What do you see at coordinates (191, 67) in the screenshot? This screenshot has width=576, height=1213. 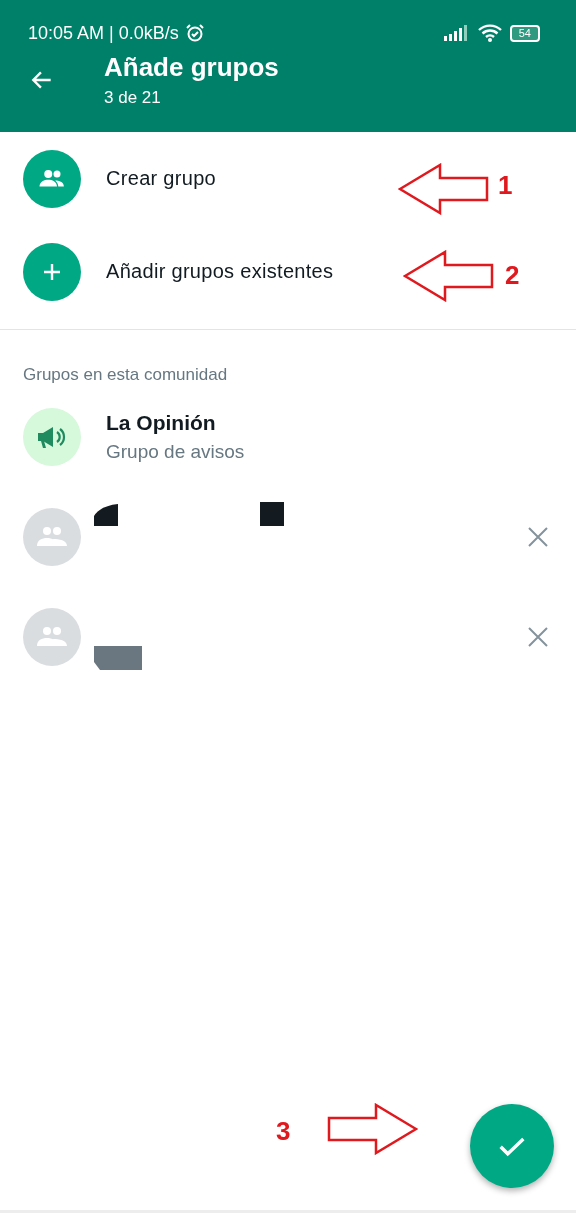 I see `screen-title: Añade grupos` at bounding box center [191, 67].